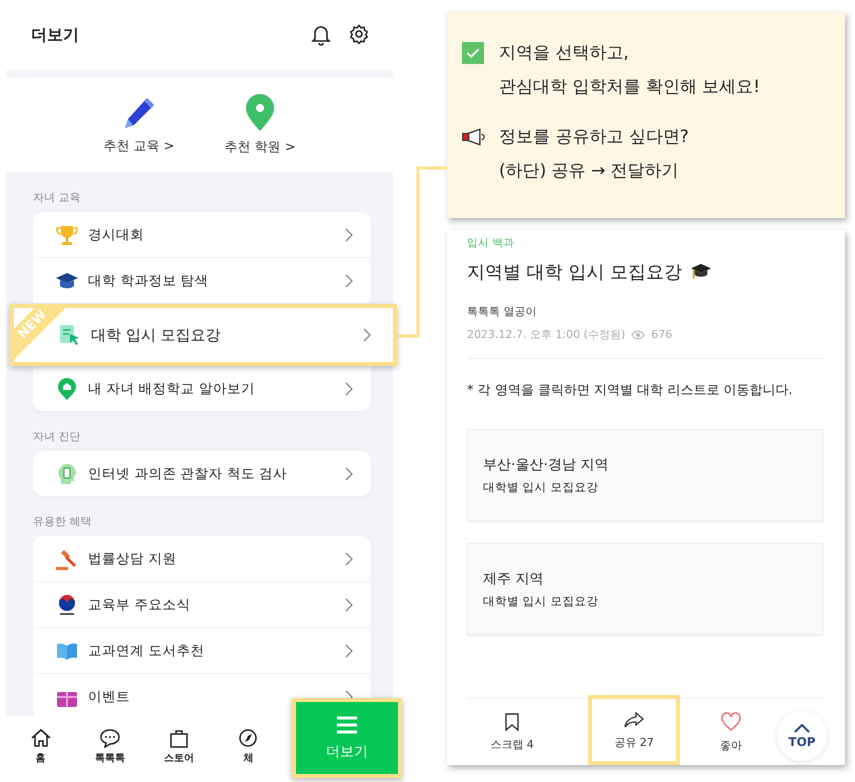 This screenshot has height=782, width=855. What do you see at coordinates (490, 243) in the screenshot?
I see `category-label: 입시 백과` at bounding box center [490, 243].